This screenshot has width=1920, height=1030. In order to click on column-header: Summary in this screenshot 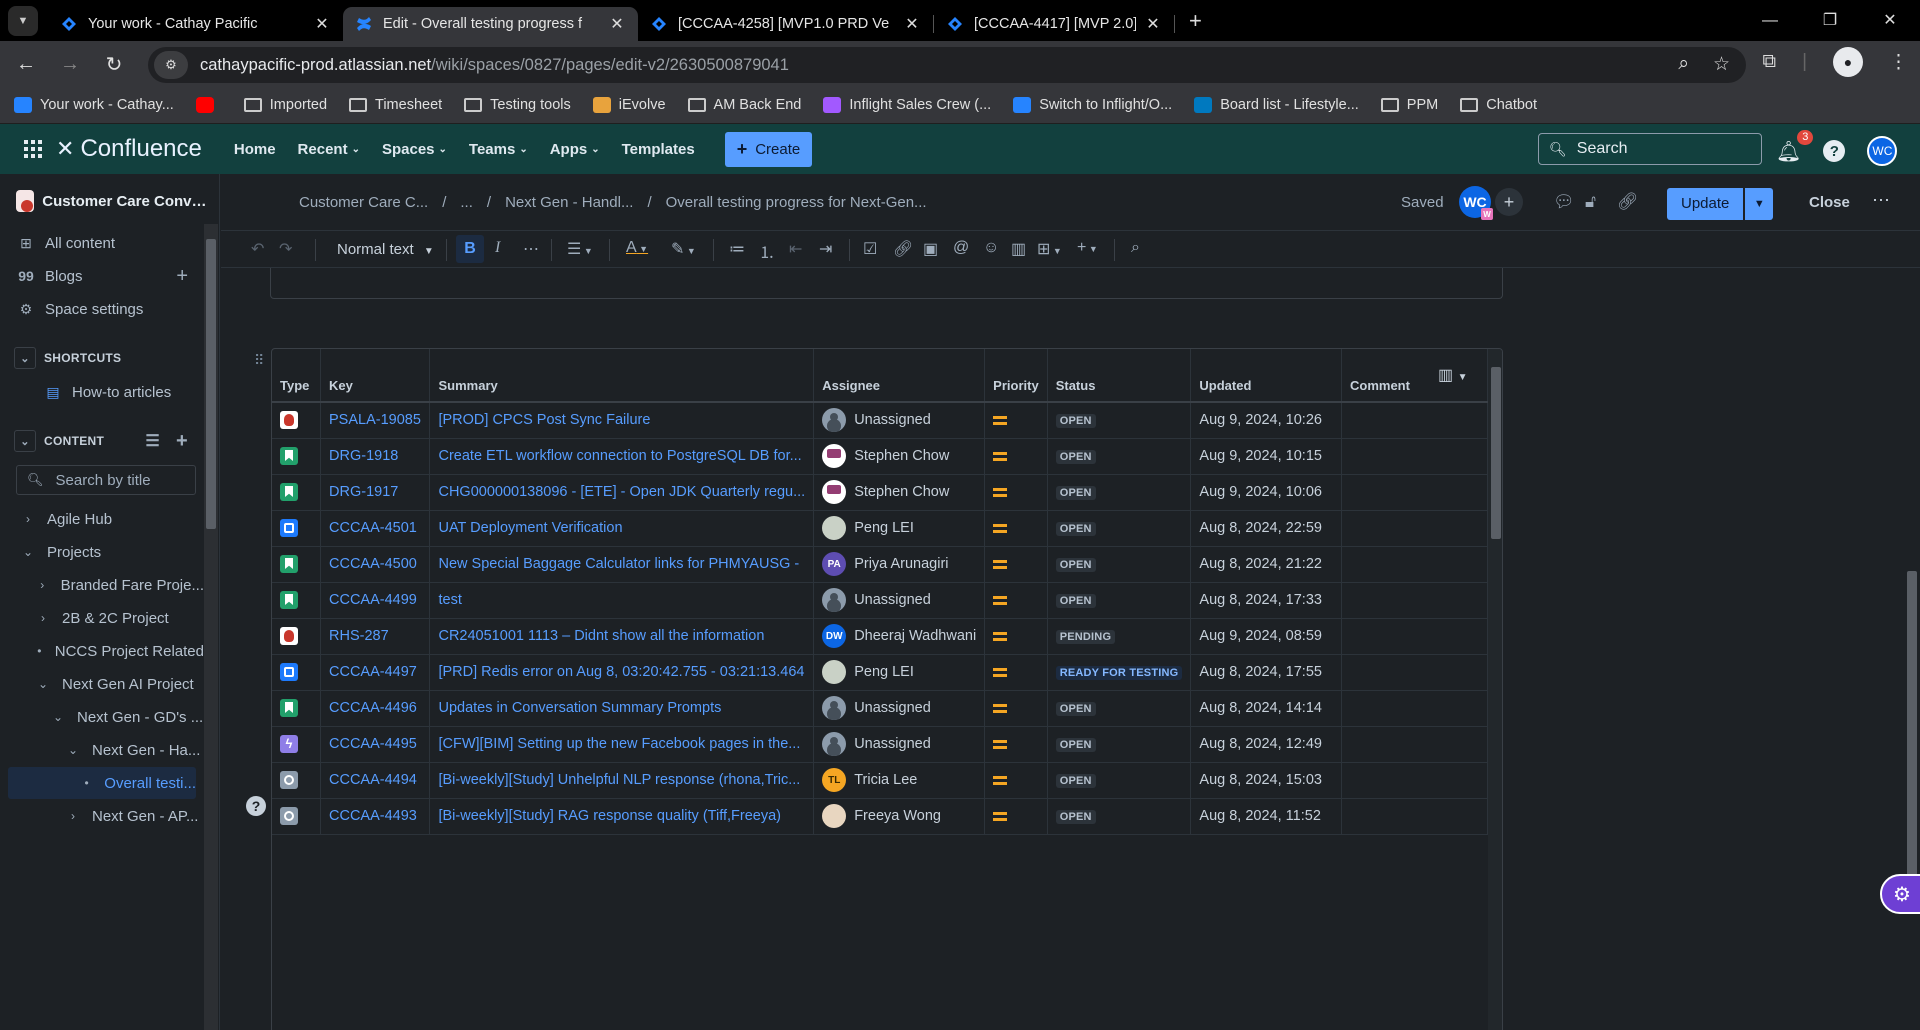, I will do `click(622, 376)`.